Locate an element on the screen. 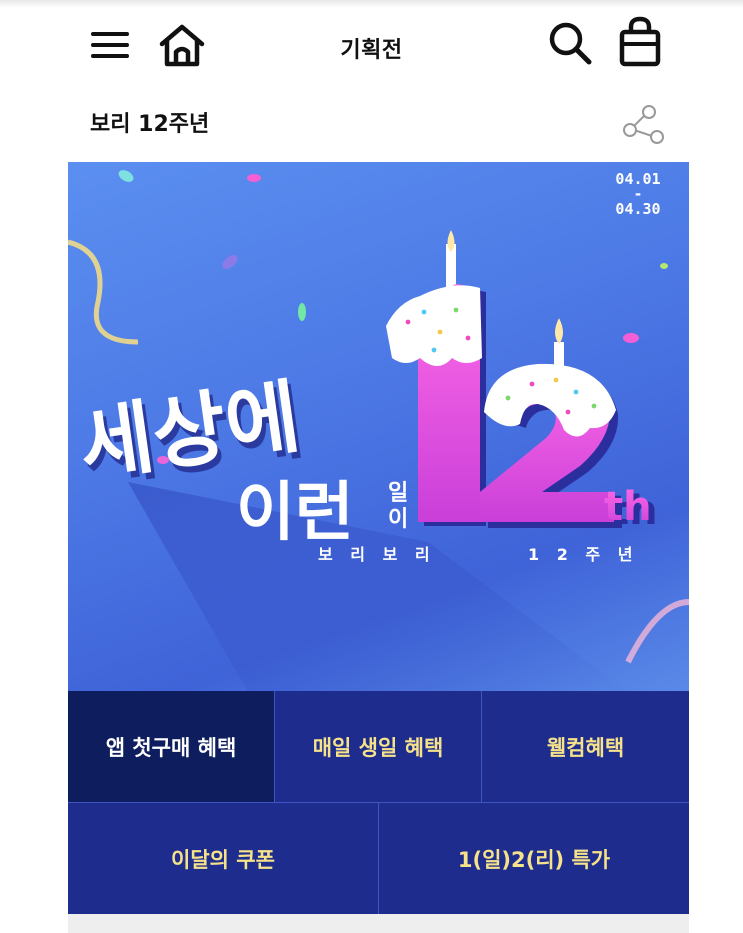 Image resolution: width=743 pixels, height=933 pixels. menu-button is located at coordinates (110, 45).